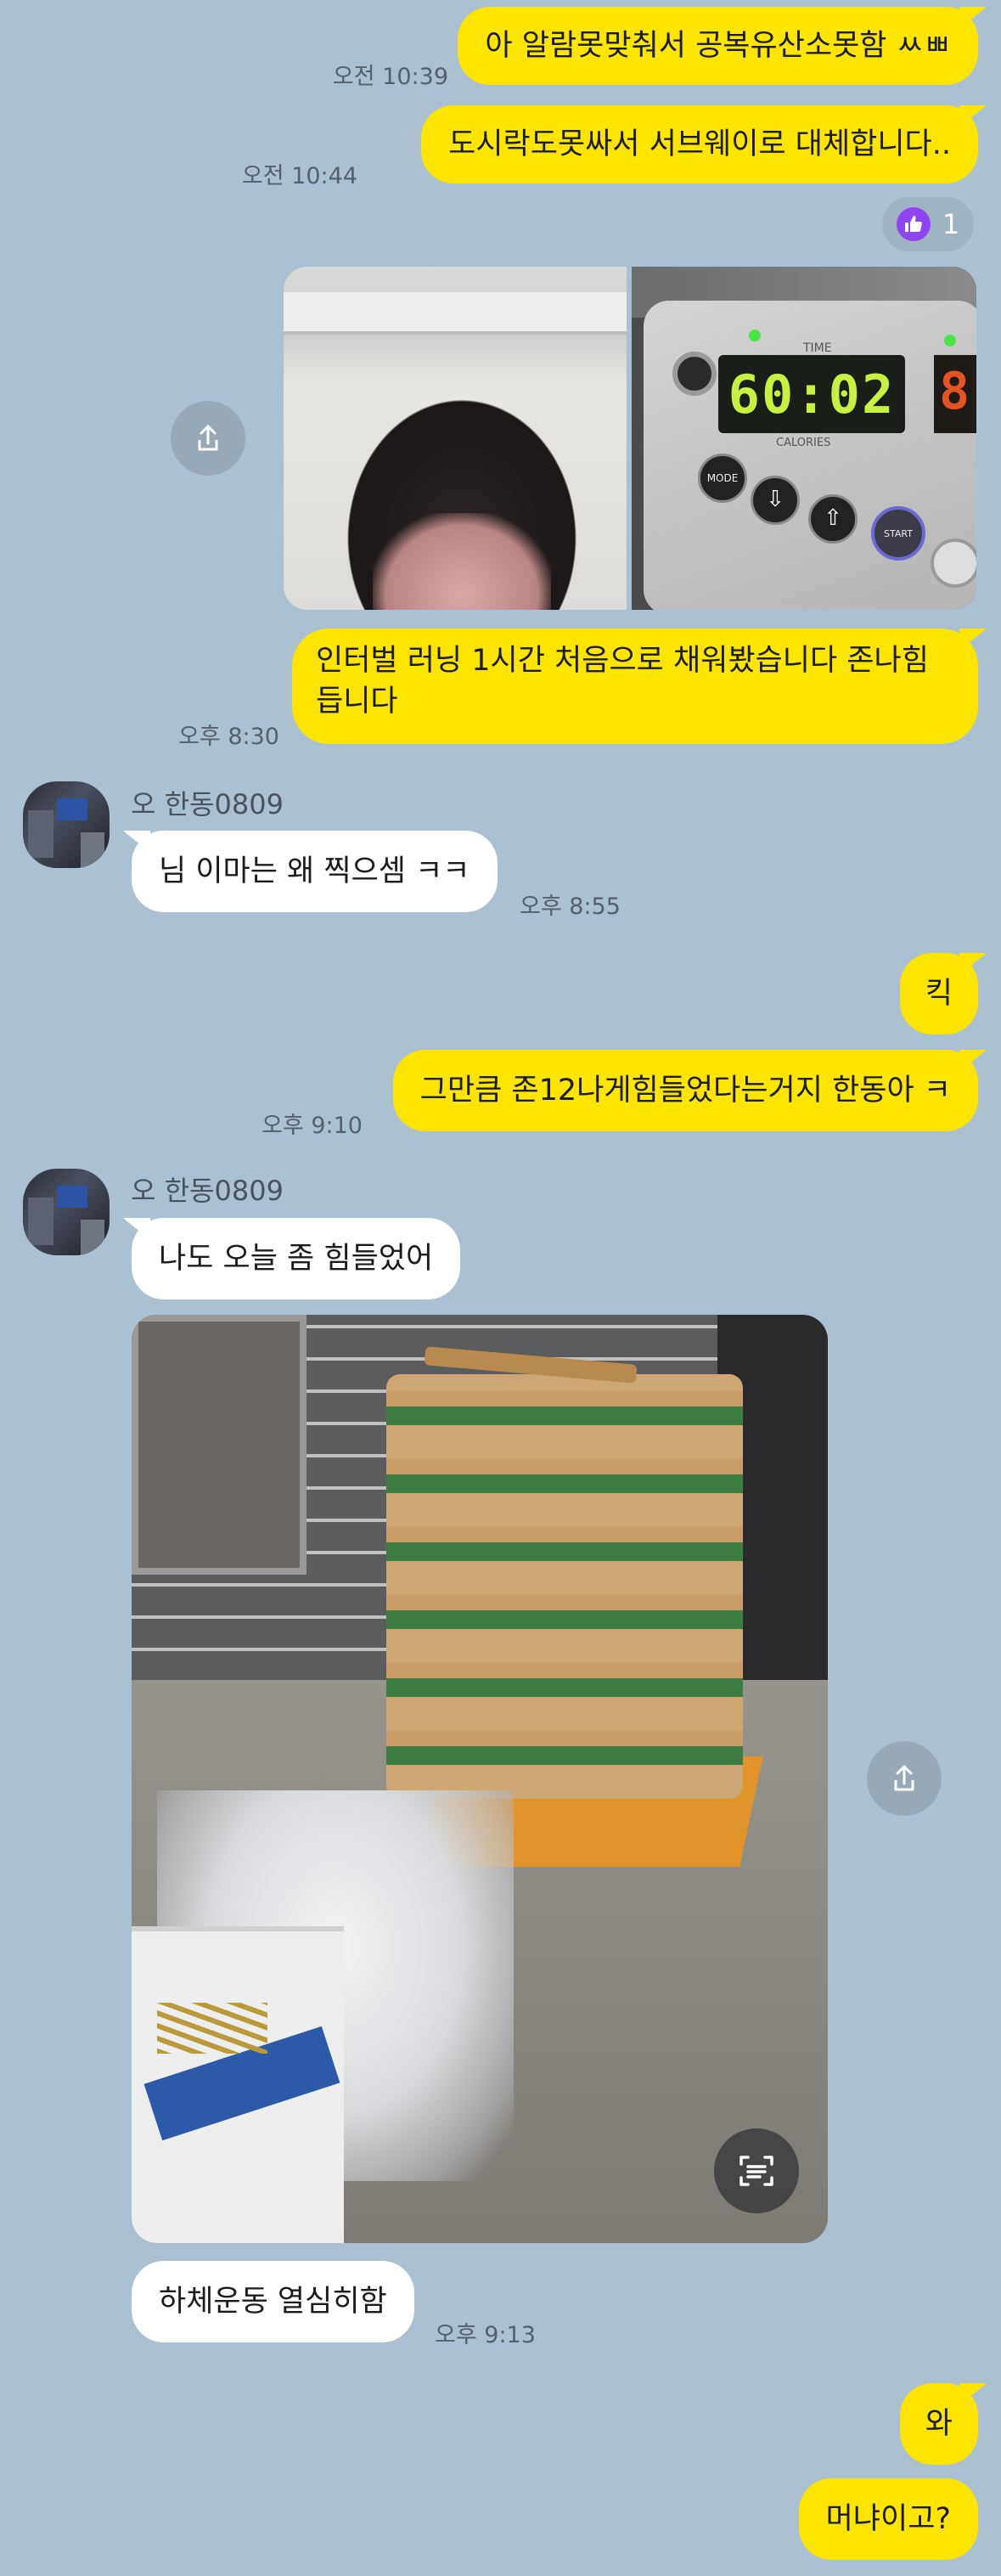  What do you see at coordinates (722, 478) in the screenshot?
I see `mode-button: MODE` at bounding box center [722, 478].